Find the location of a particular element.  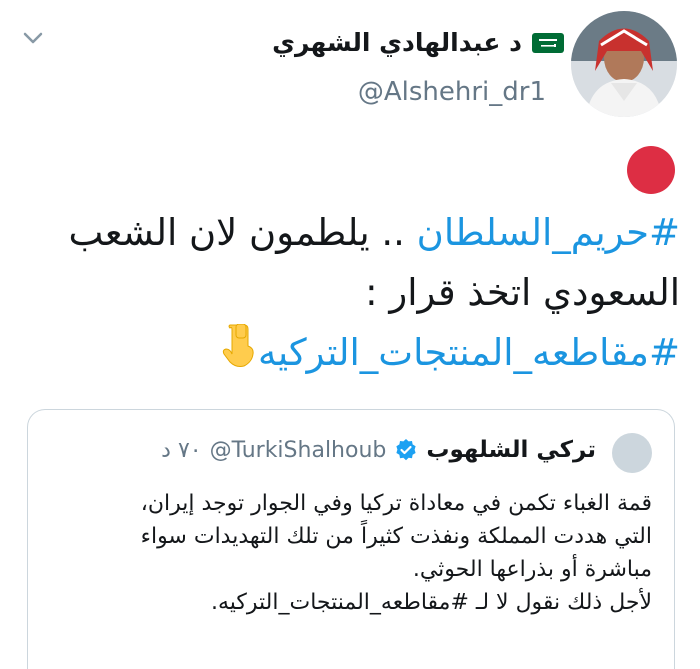

tweet-text: .. يلطمون لان الشعب is located at coordinates (242, 232).